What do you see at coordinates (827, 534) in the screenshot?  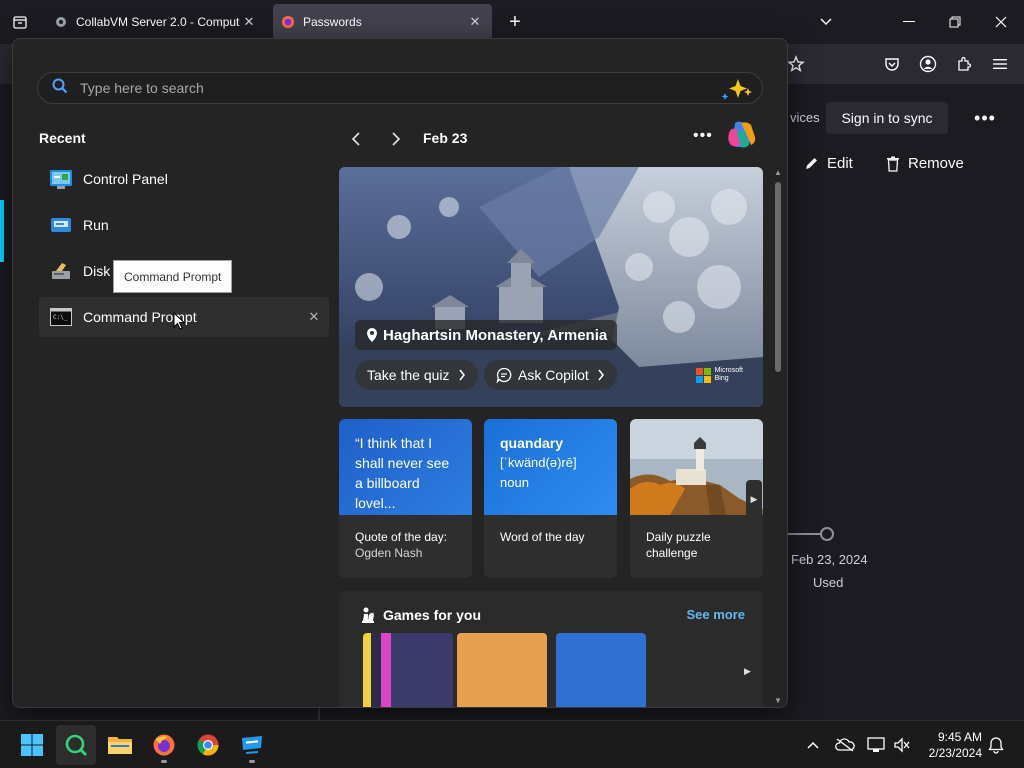 I see `timeline-dot` at bounding box center [827, 534].